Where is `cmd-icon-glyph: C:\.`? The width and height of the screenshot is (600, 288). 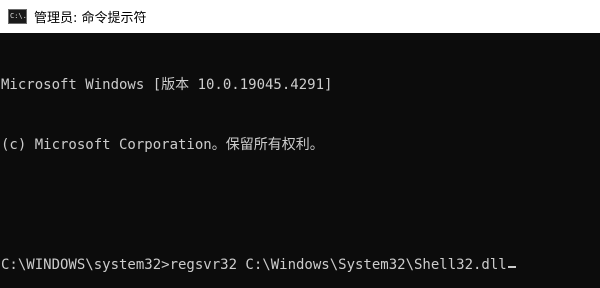 cmd-icon-glyph: C:\. is located at coordinates (18, 16).